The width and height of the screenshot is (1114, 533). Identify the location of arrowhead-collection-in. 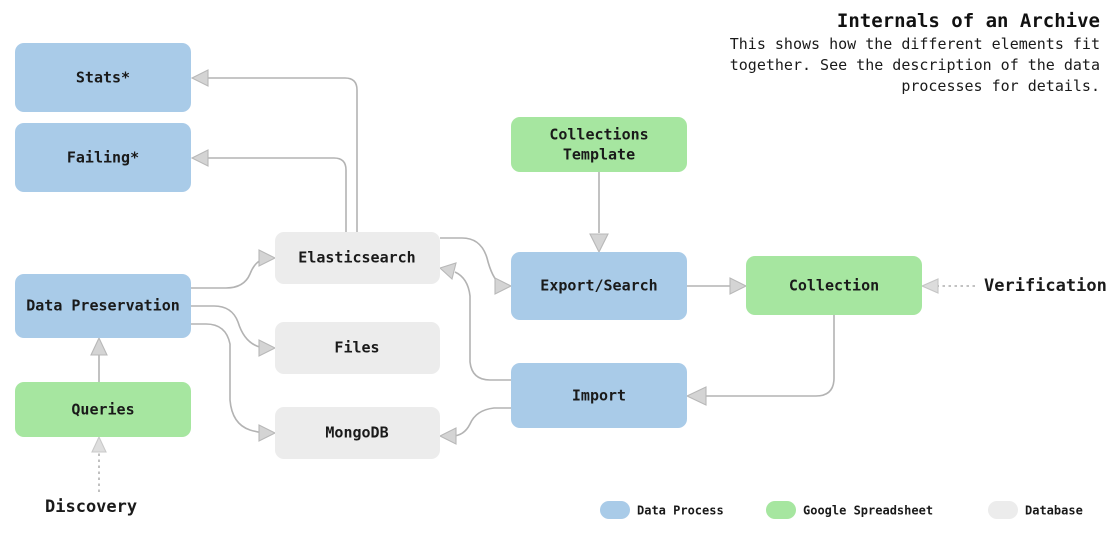
(738, 286).